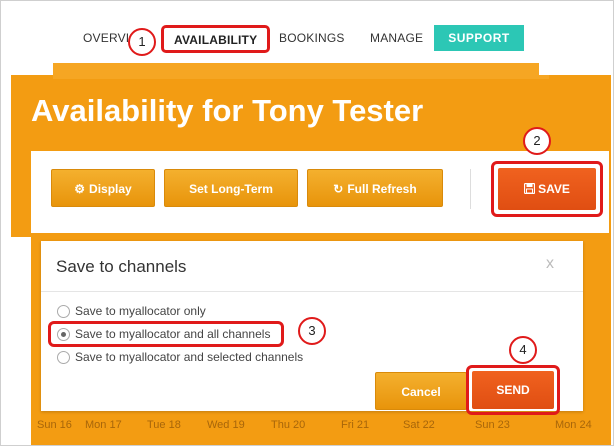 This screenshot has height=446, width=614. Describe the element at coordinates (227, 110) in the screenshot. I see `page-title: Availability for Tony Tester` at that location.